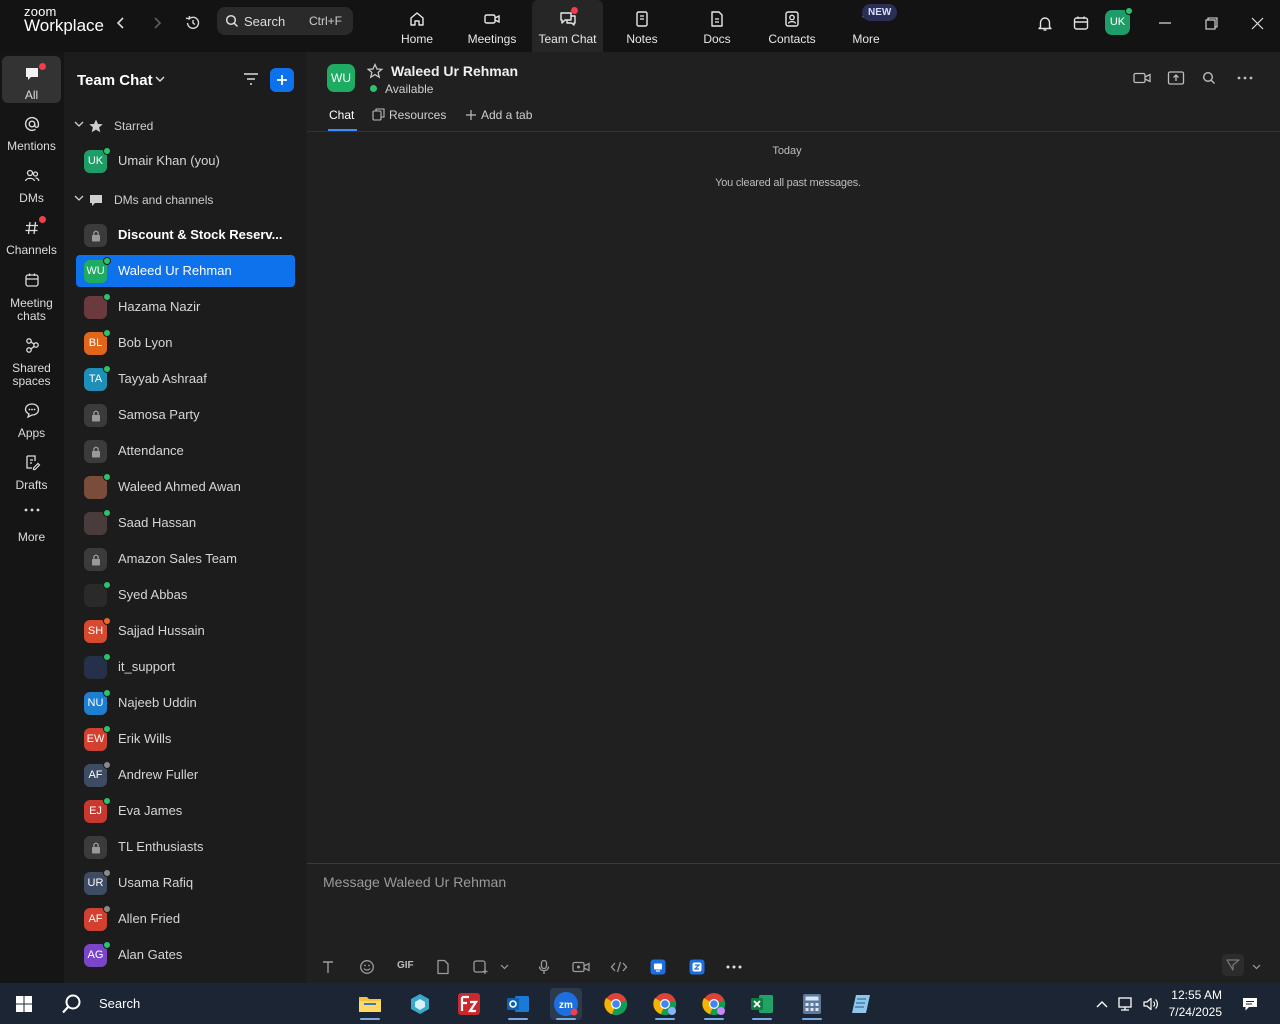 Image resolution: width=1280 pixels, height=1024 pixels. I want to click on text-format-icon, so click(328, 967).